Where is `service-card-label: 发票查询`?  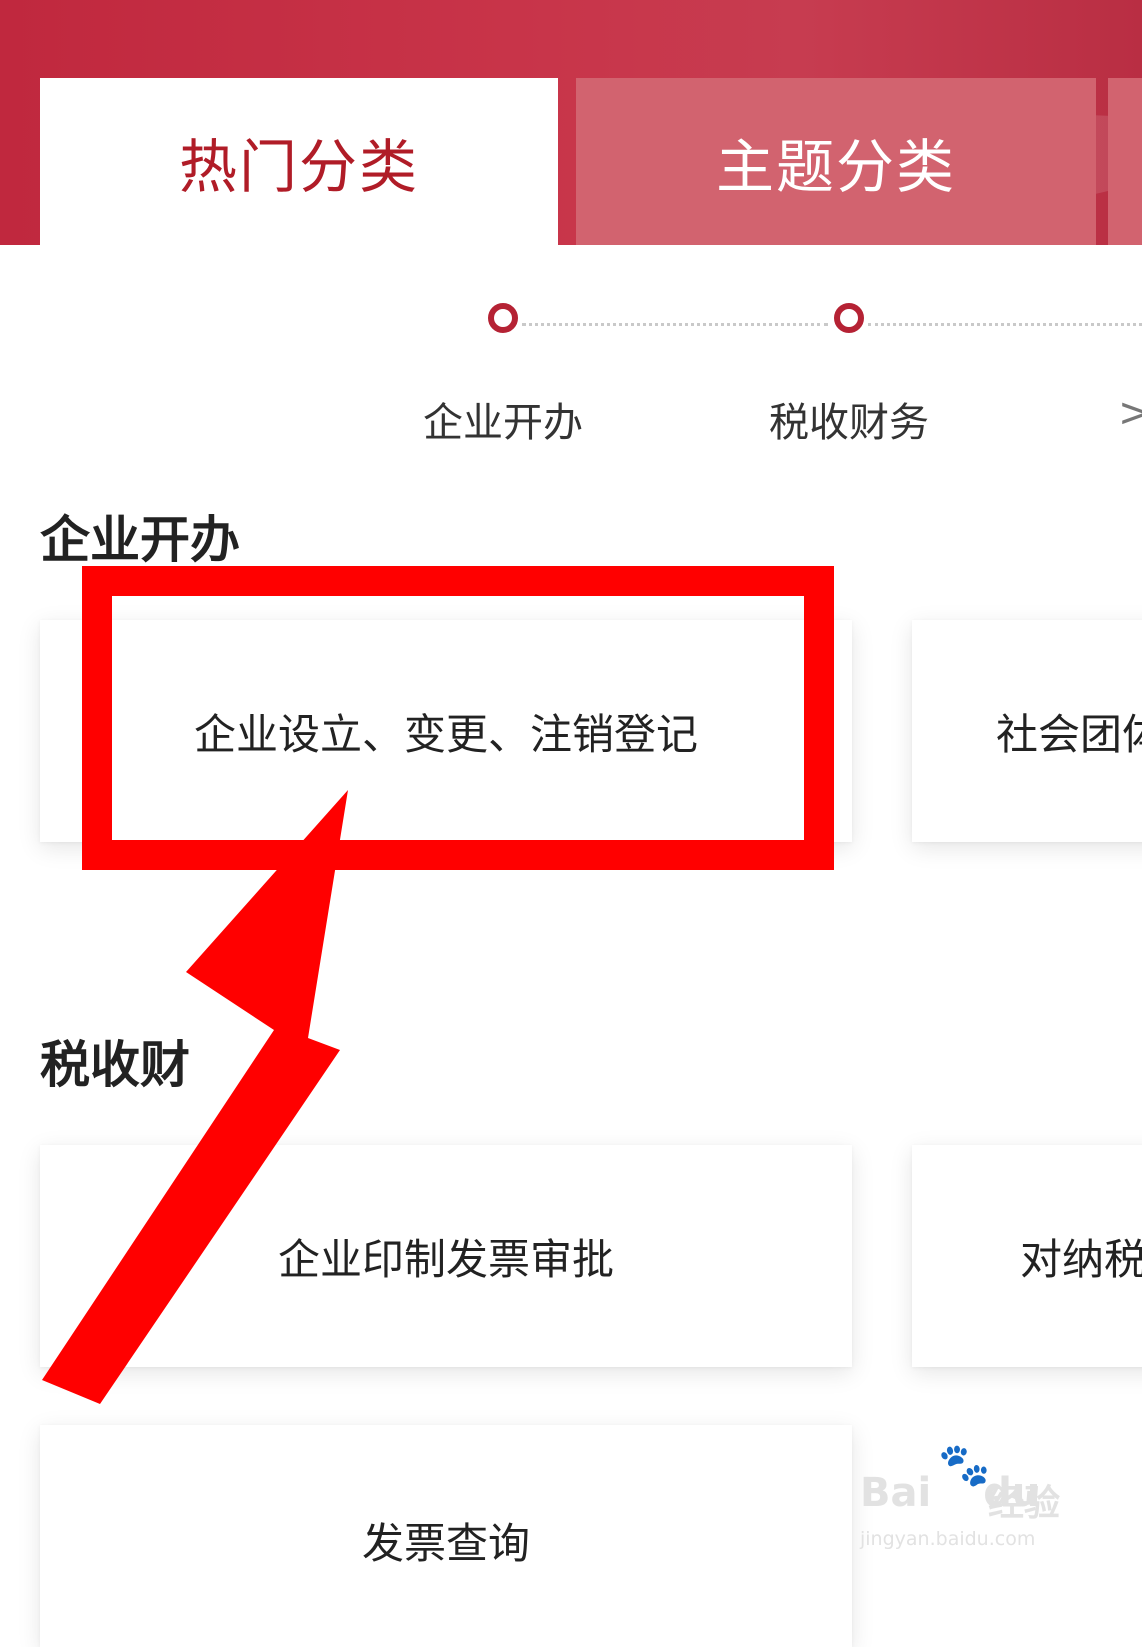
service-card-label: 发票查询 is located at coordinates (445, 1543).